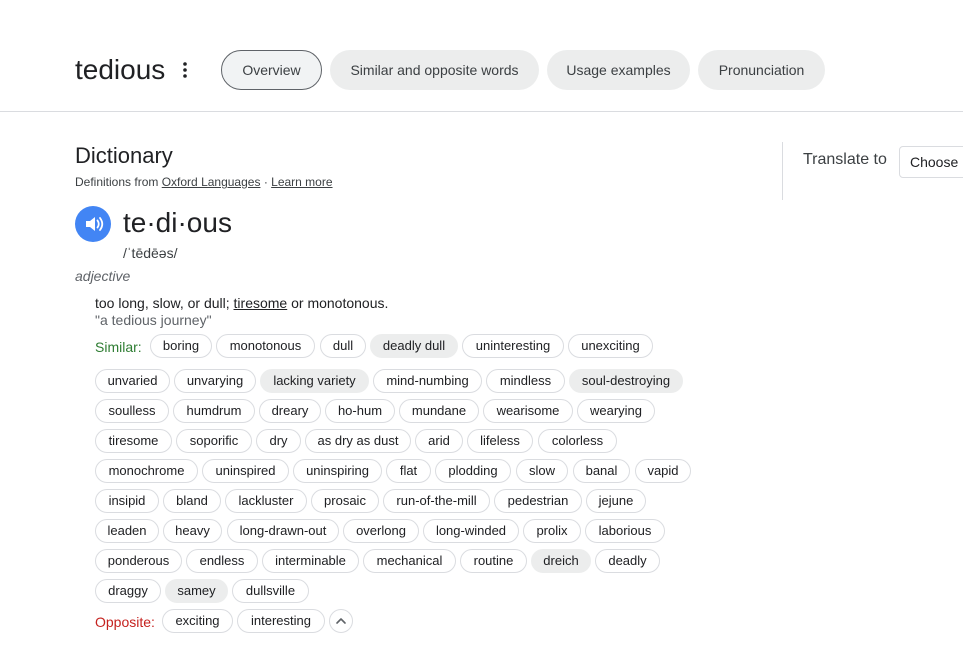  What do you see at coordinates (561, 561) in the screenshot?
I see `similar-chip: dreich` at bounding box center [561, 561].